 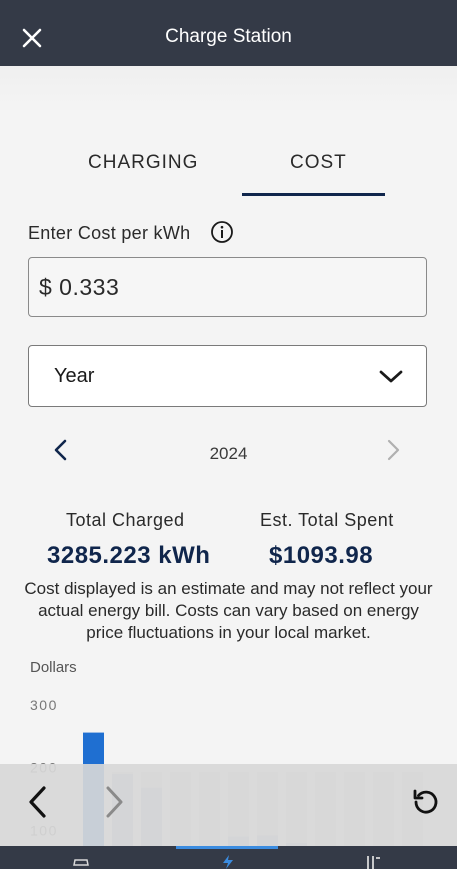 I want to click on active-tab-indicator, so click(x=313, y=194).